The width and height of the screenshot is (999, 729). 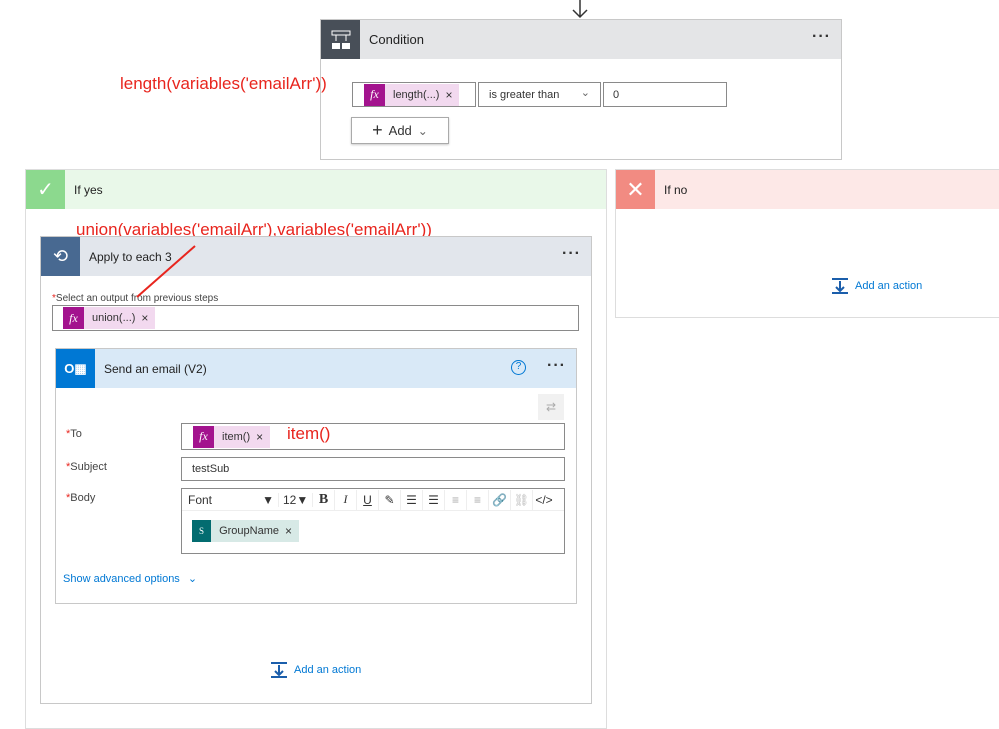 I want to click on send-email-title: Send an email (V2), so click(x=155, y=368).